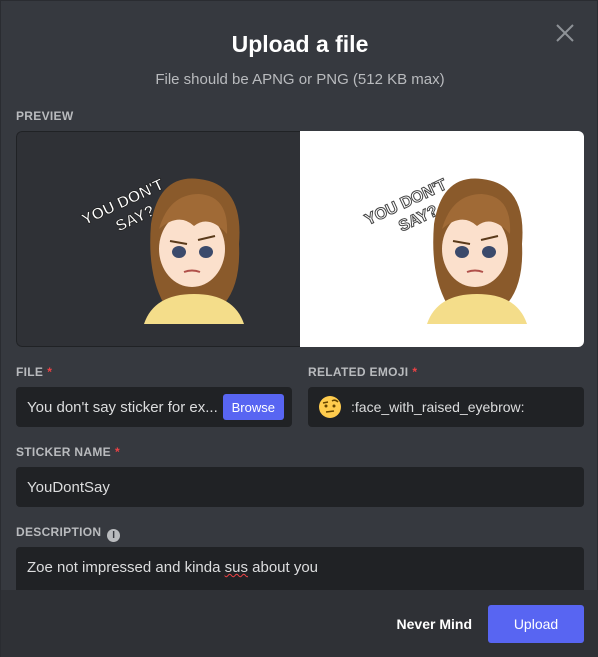 Image resolution: width=598 pixels, height=657 pixels. I want to click on related-emoji-label-text: RELATED EMOJI, so click(358, 372).